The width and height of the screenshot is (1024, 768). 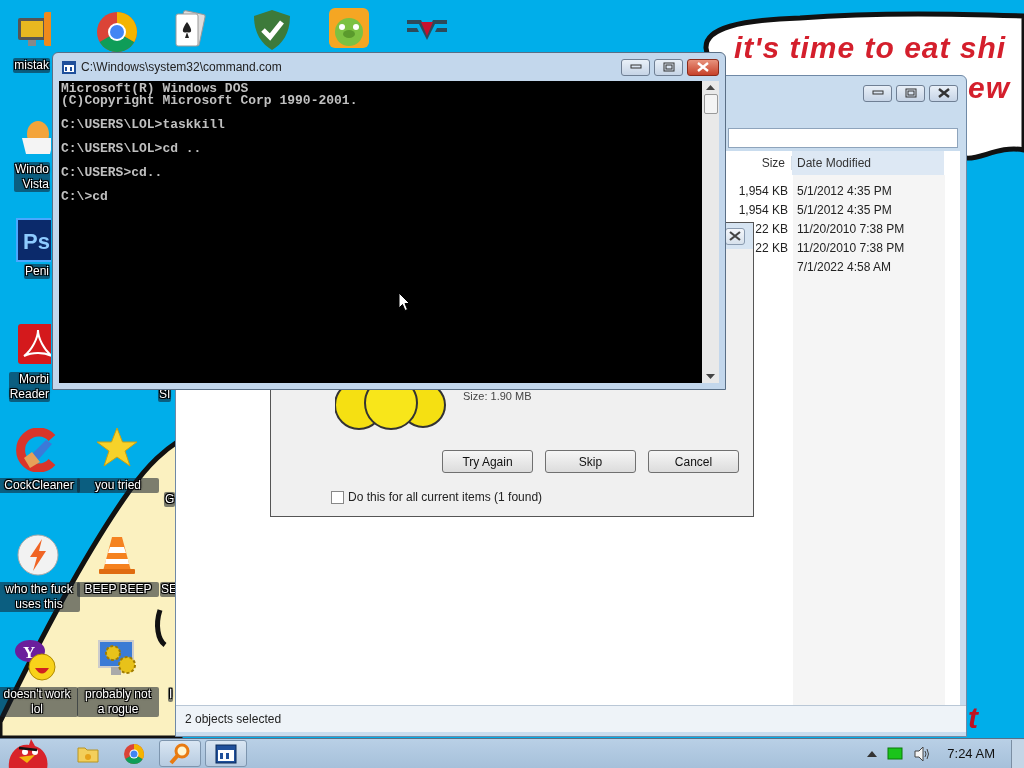 I want to click on speech-bubble-text: t, so click(x=973, y=718).